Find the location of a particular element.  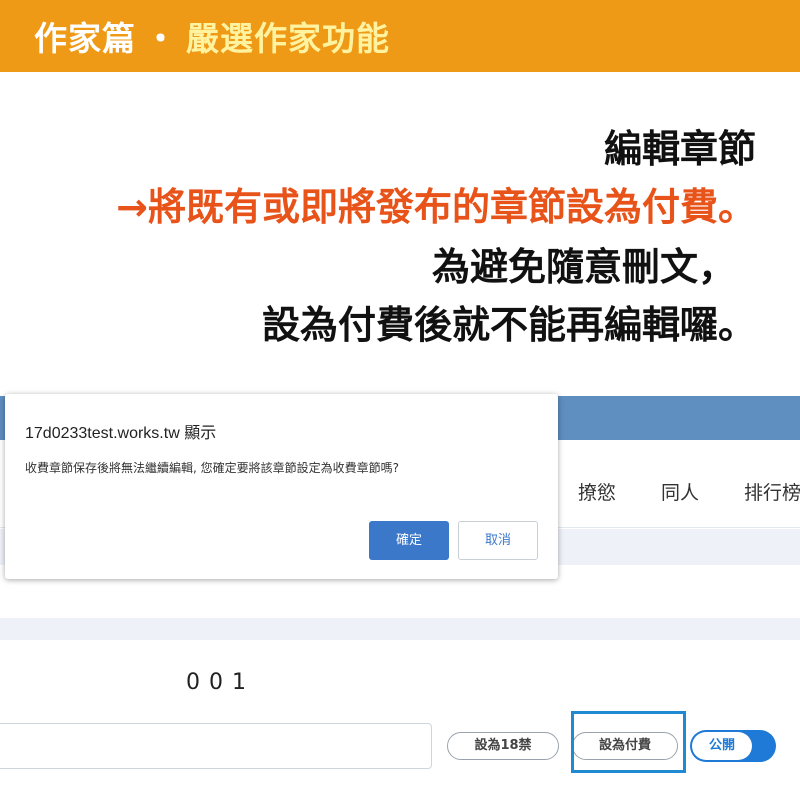

header-banner: 作家篇・嚴選作家功能 is located at coordinates (400, 36).